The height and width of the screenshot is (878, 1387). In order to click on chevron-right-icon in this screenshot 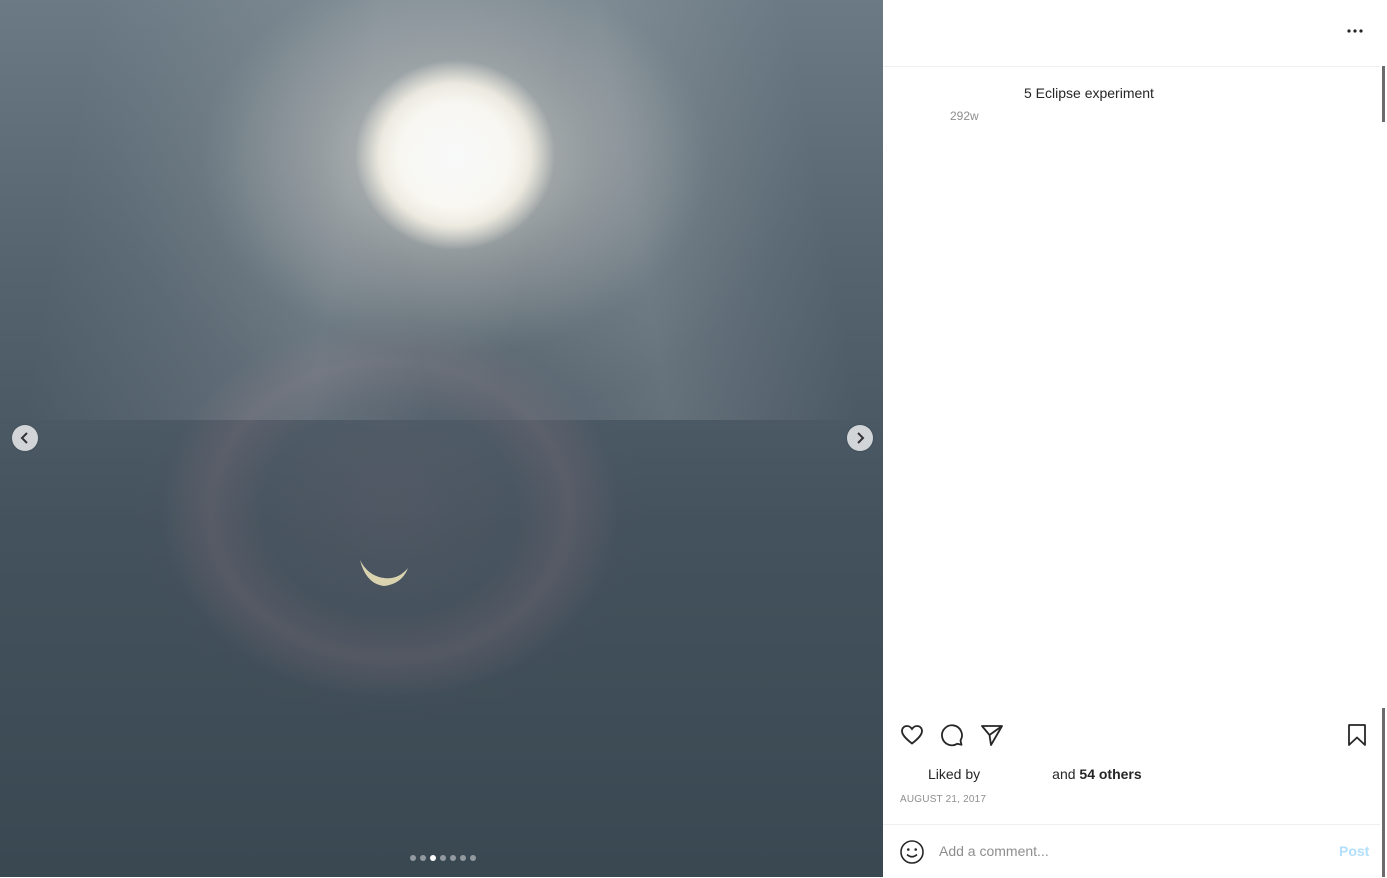, I will do `click(861, 438)`.